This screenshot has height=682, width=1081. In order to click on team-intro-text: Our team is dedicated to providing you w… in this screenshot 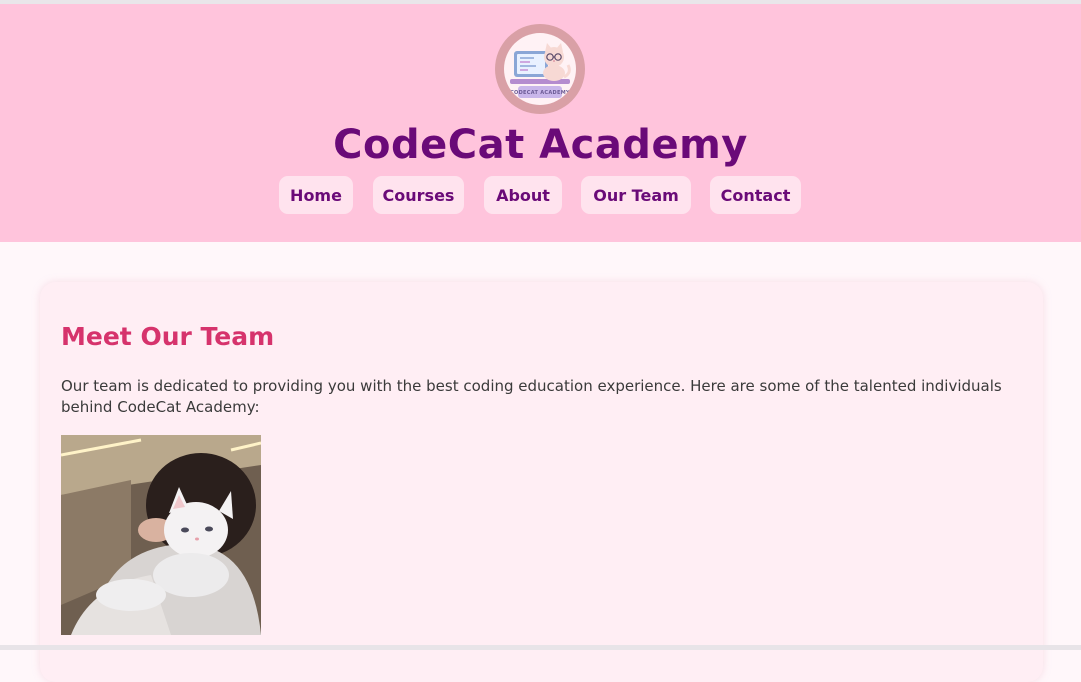, I will do `click(531, 396)`.